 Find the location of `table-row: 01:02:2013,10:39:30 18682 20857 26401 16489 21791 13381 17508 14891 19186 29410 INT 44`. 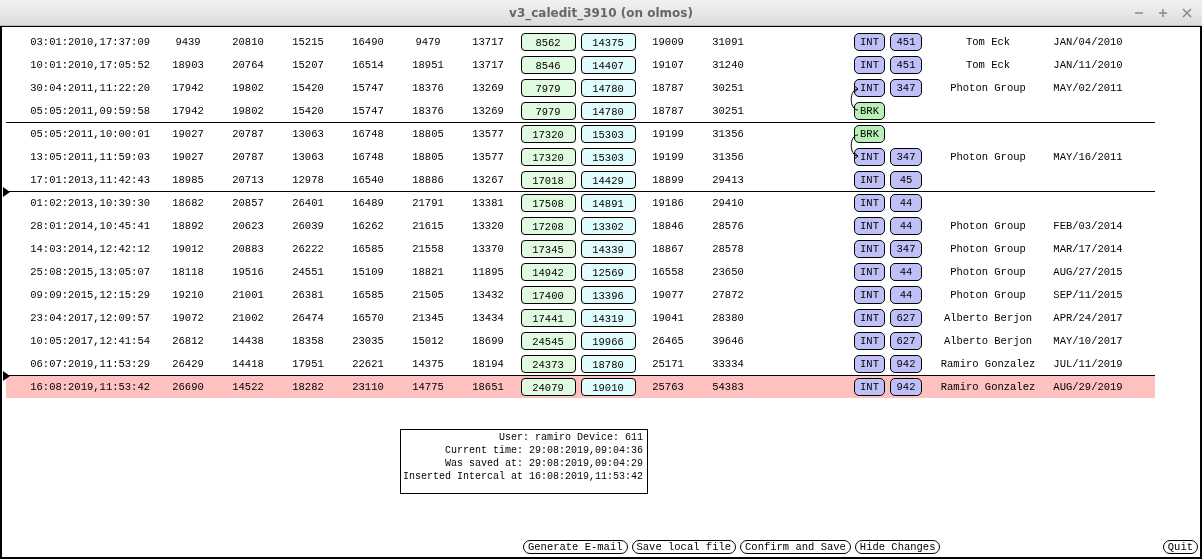

table-row: 01:02:2013,10:39:30 18682 20857 26401 16489 21791 13381 17508 14891 19186 29410 INT 44 is located at coordinates (580, 202).